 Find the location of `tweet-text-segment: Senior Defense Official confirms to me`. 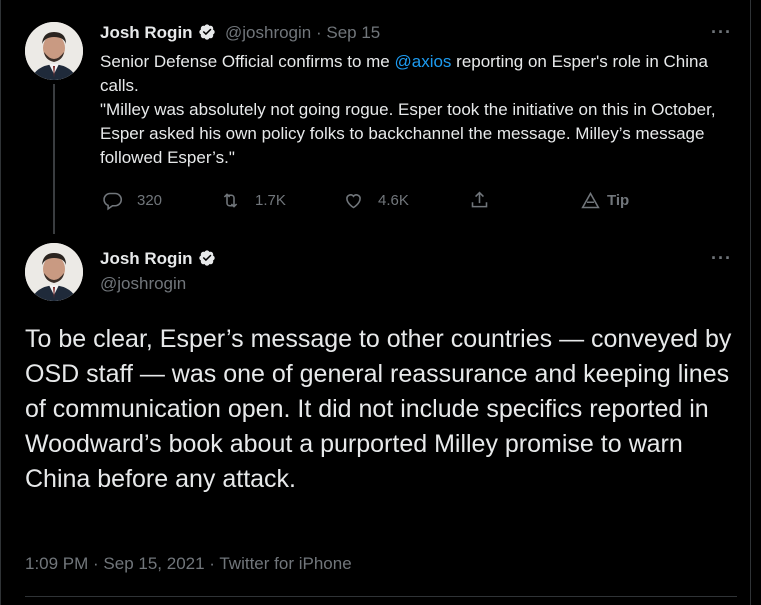

tweet-text-segment: Senior Defense Official confirms to me is located at coordinates (247, 61).